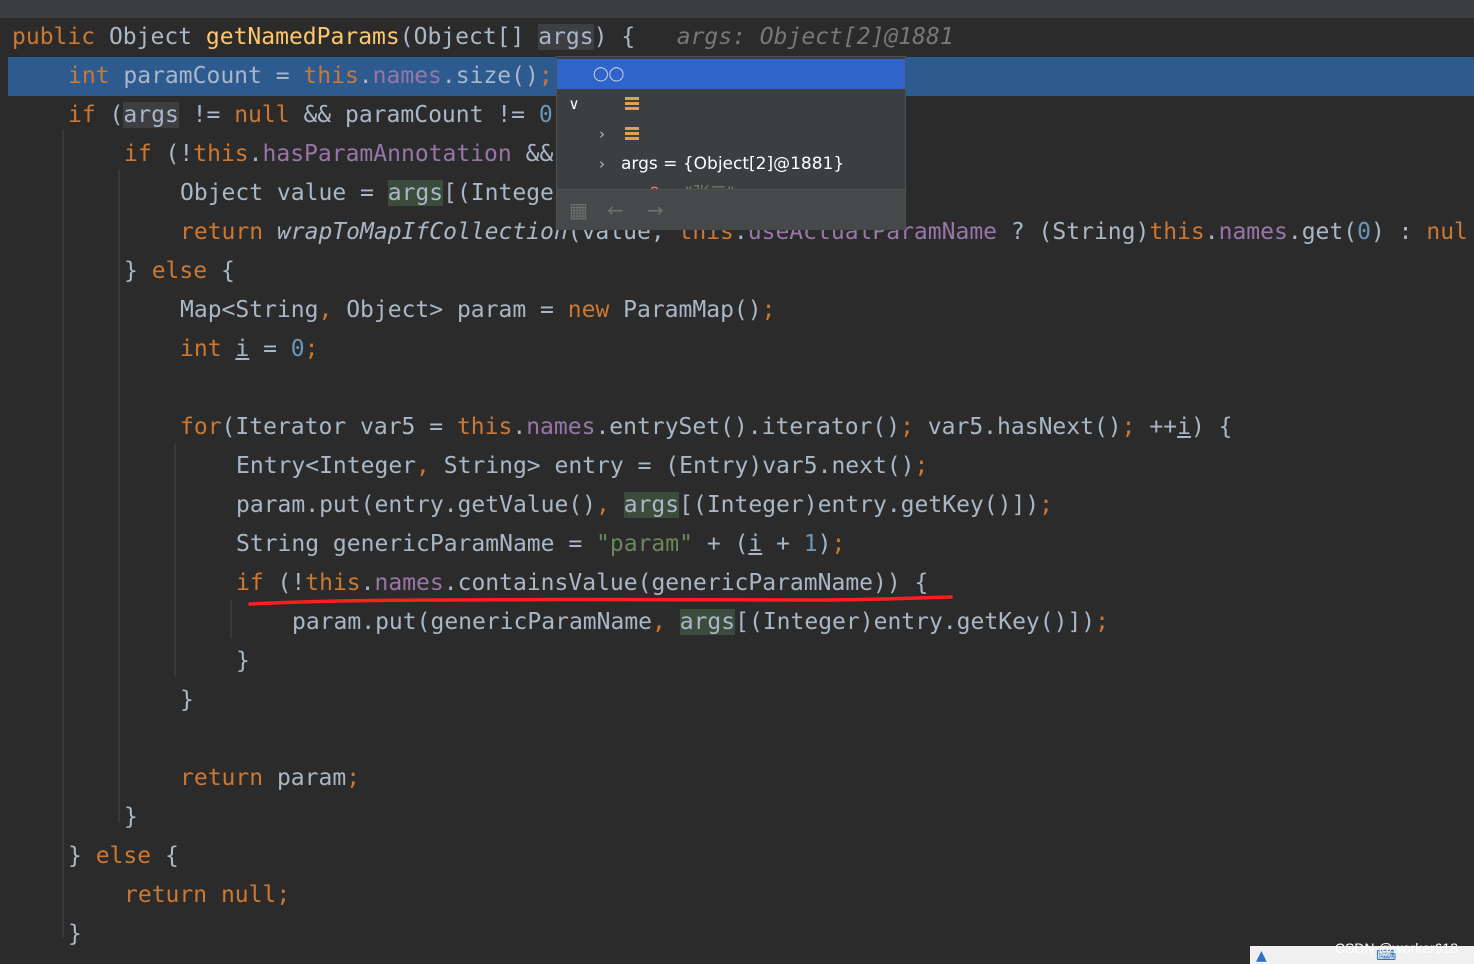 The image size is (1474, 964). Describe the element at coordinates (731, 176) in the screenshot. I see `popup-row-item: › 1 = "123456"` at that location.